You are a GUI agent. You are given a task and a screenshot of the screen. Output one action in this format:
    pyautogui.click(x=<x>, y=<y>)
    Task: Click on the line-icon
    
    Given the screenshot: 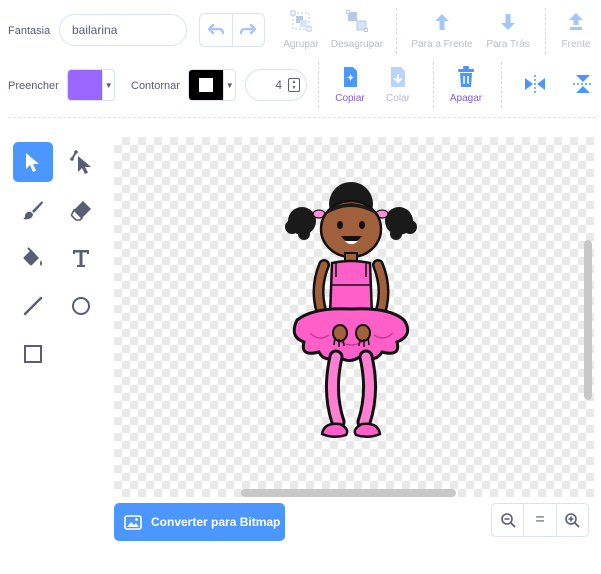 What is the action you would take?
    pyautogui.click(x=33, y=306)
    